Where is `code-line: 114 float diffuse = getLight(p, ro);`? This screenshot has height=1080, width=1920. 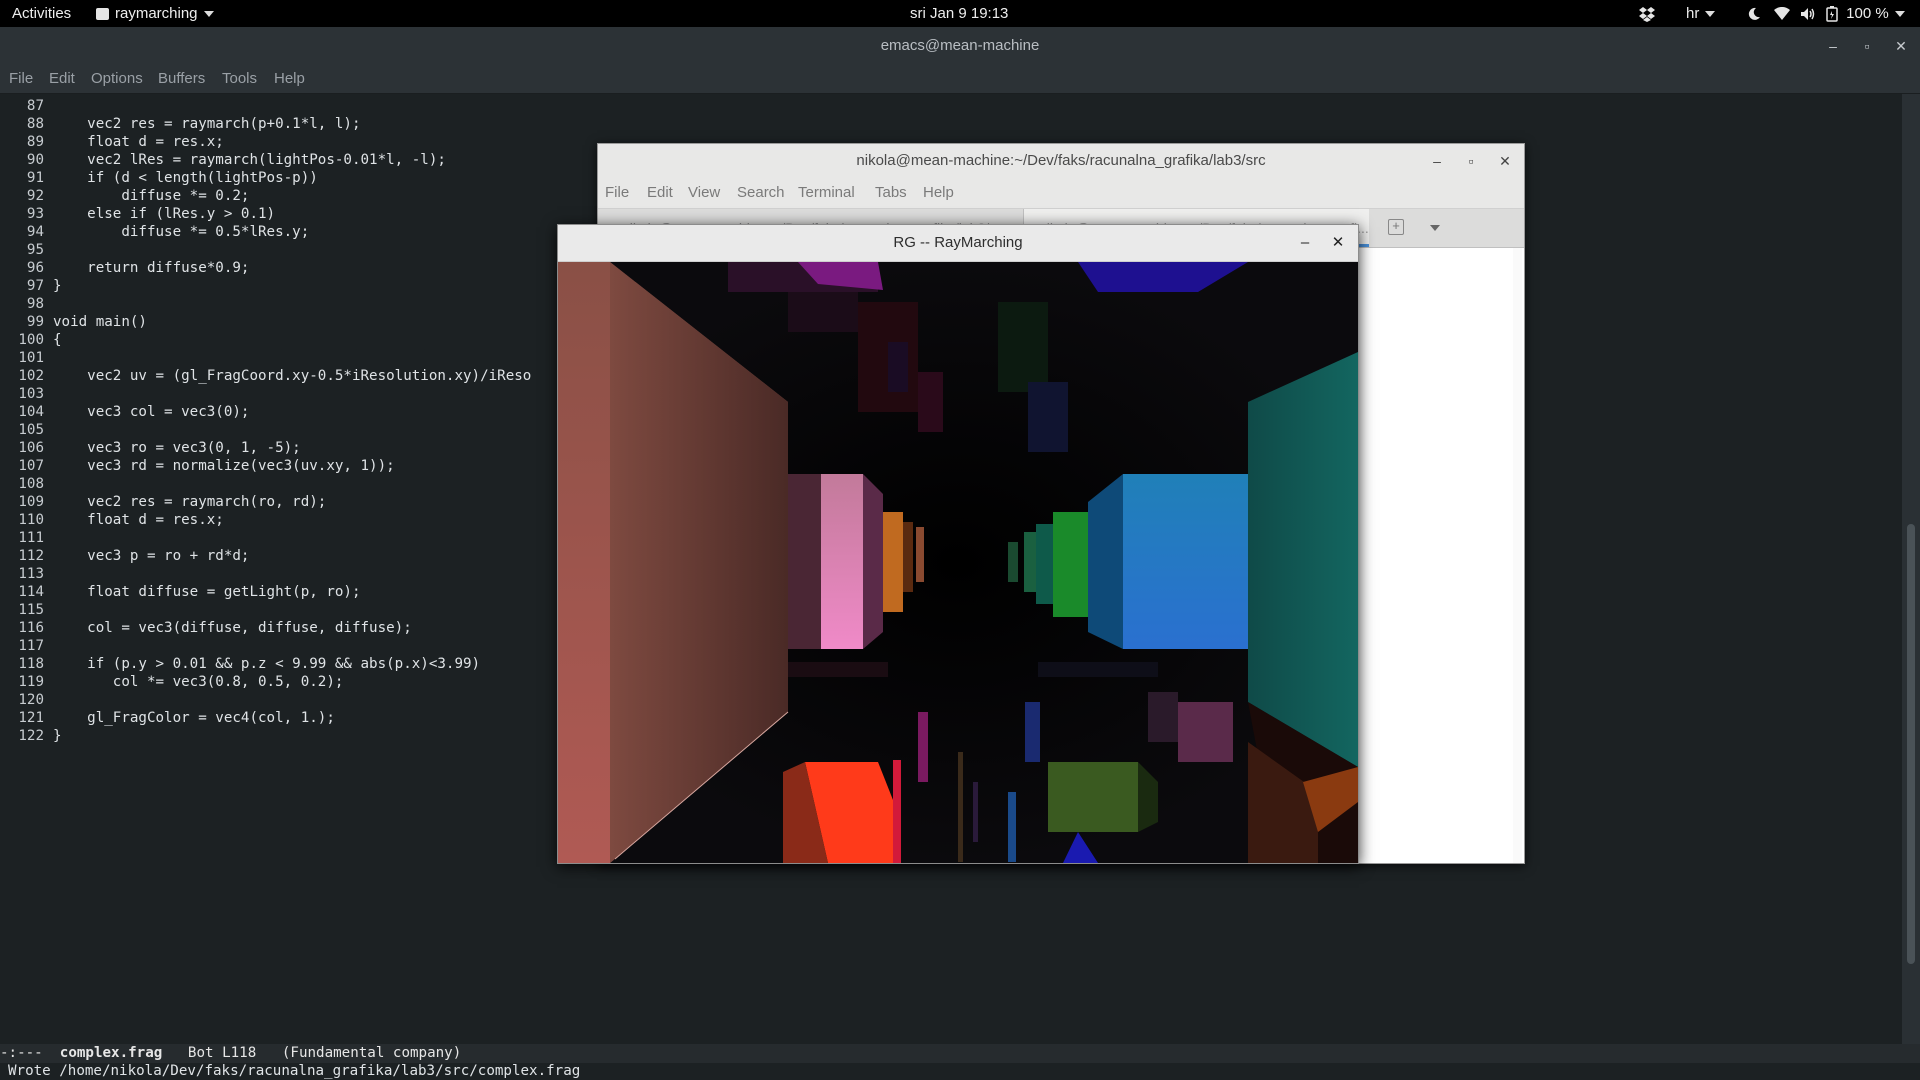 code-line: 114 float diffuse = getLight(p, ro); is located at coordinates (180, 592).